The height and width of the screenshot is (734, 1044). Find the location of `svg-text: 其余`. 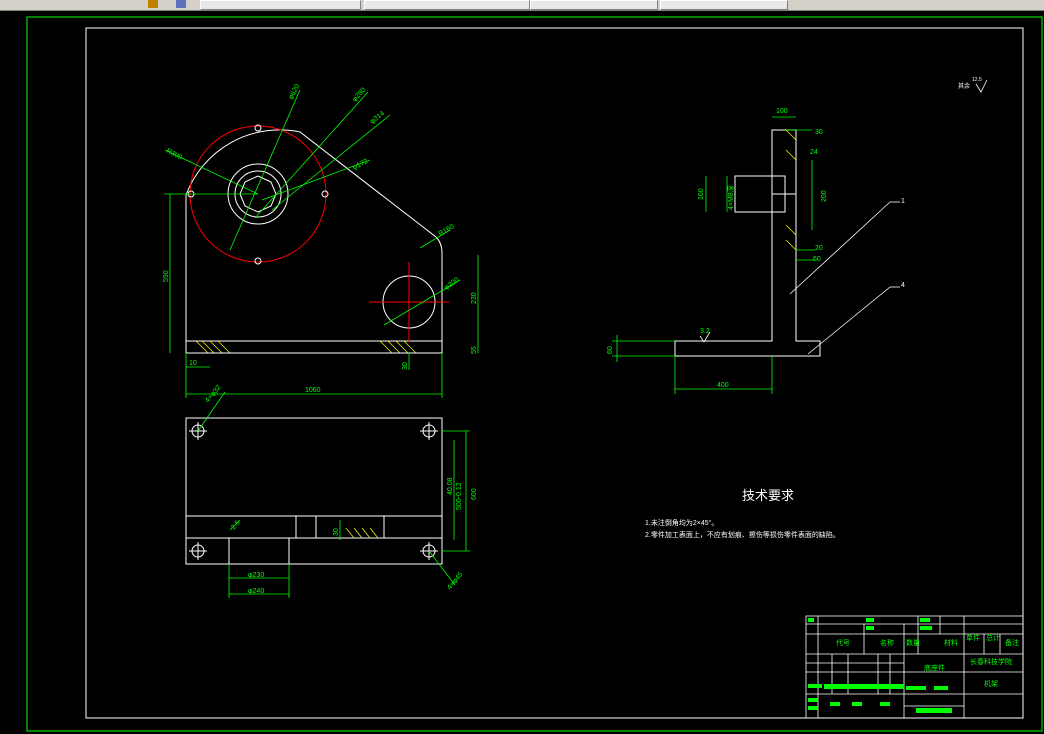

svg-text: 其余 is located at coordinates (964, 86).